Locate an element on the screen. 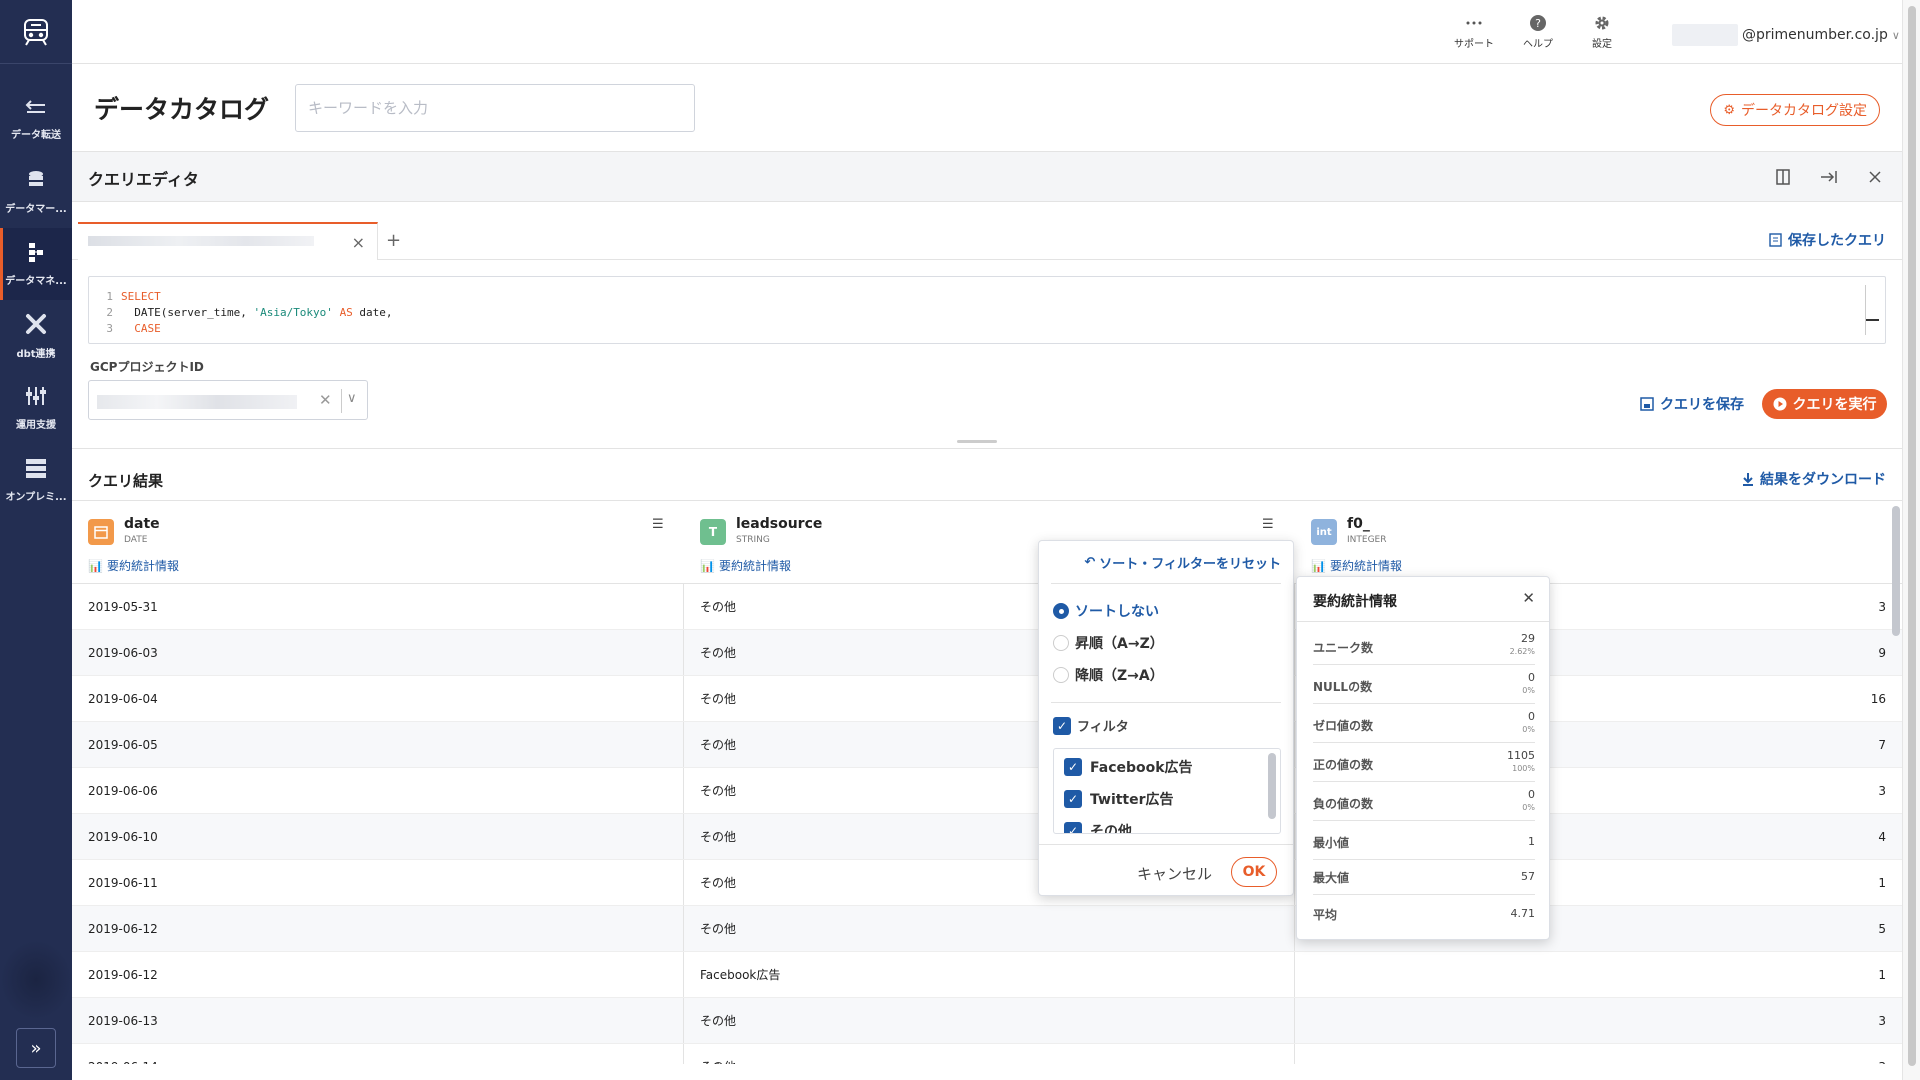  filter-values-list: ✓ Facebook広告 ✓ Twitter広告 ✓ その他 is located at coordinates (1167, 791).